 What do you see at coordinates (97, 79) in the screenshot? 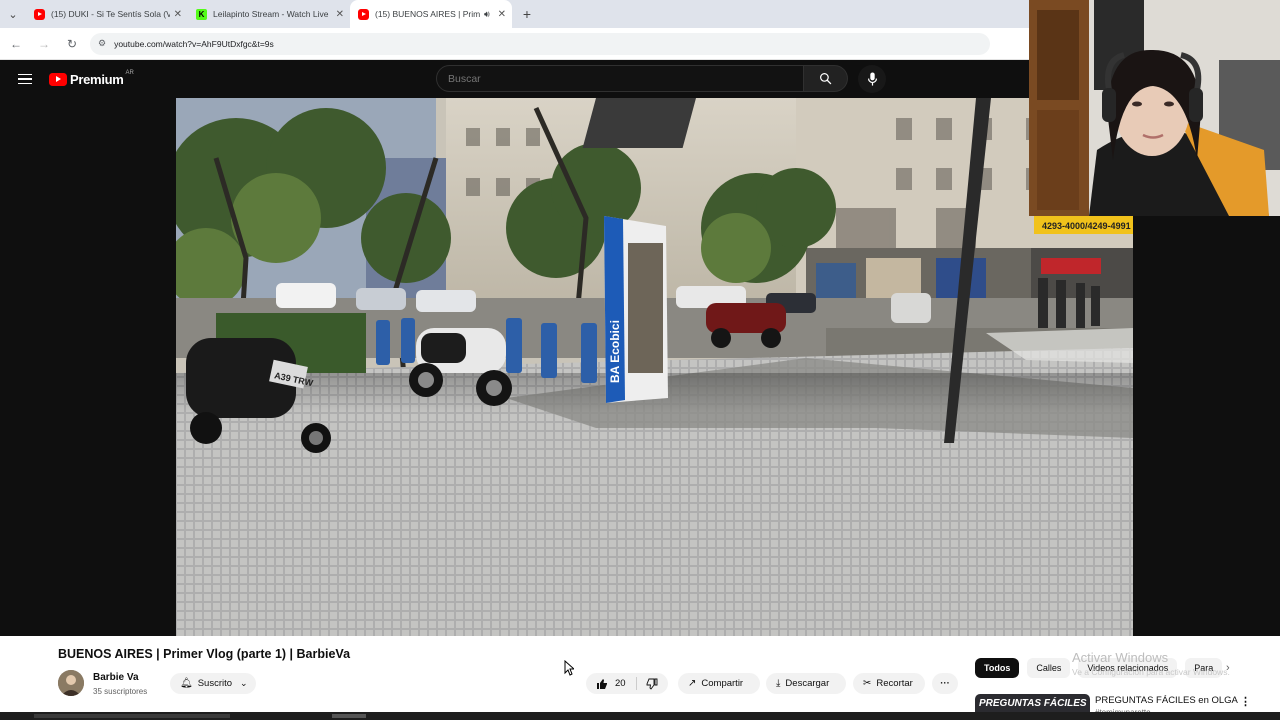
I see `logo-text: Premium` at bounding box center [97, 79].